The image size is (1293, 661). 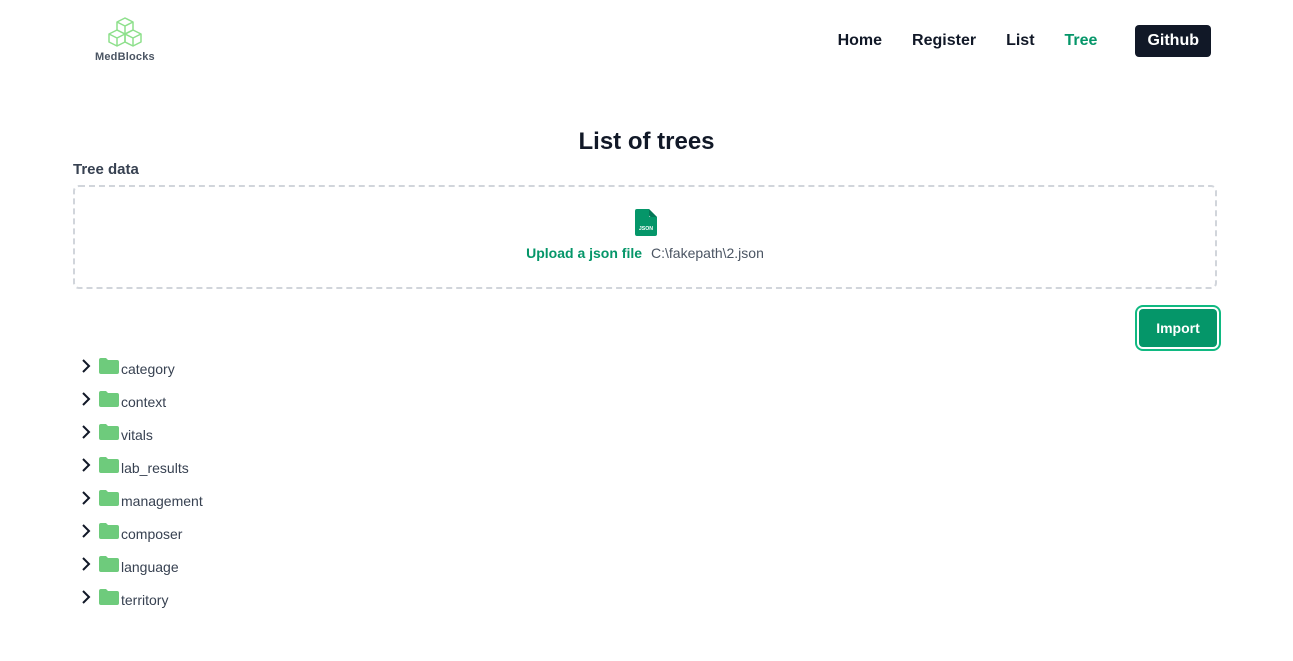 What do you see at coordinates (106, 169) in the screenshot?
I see `tree-data-label: Tree data` at bounding box center [106, 169].